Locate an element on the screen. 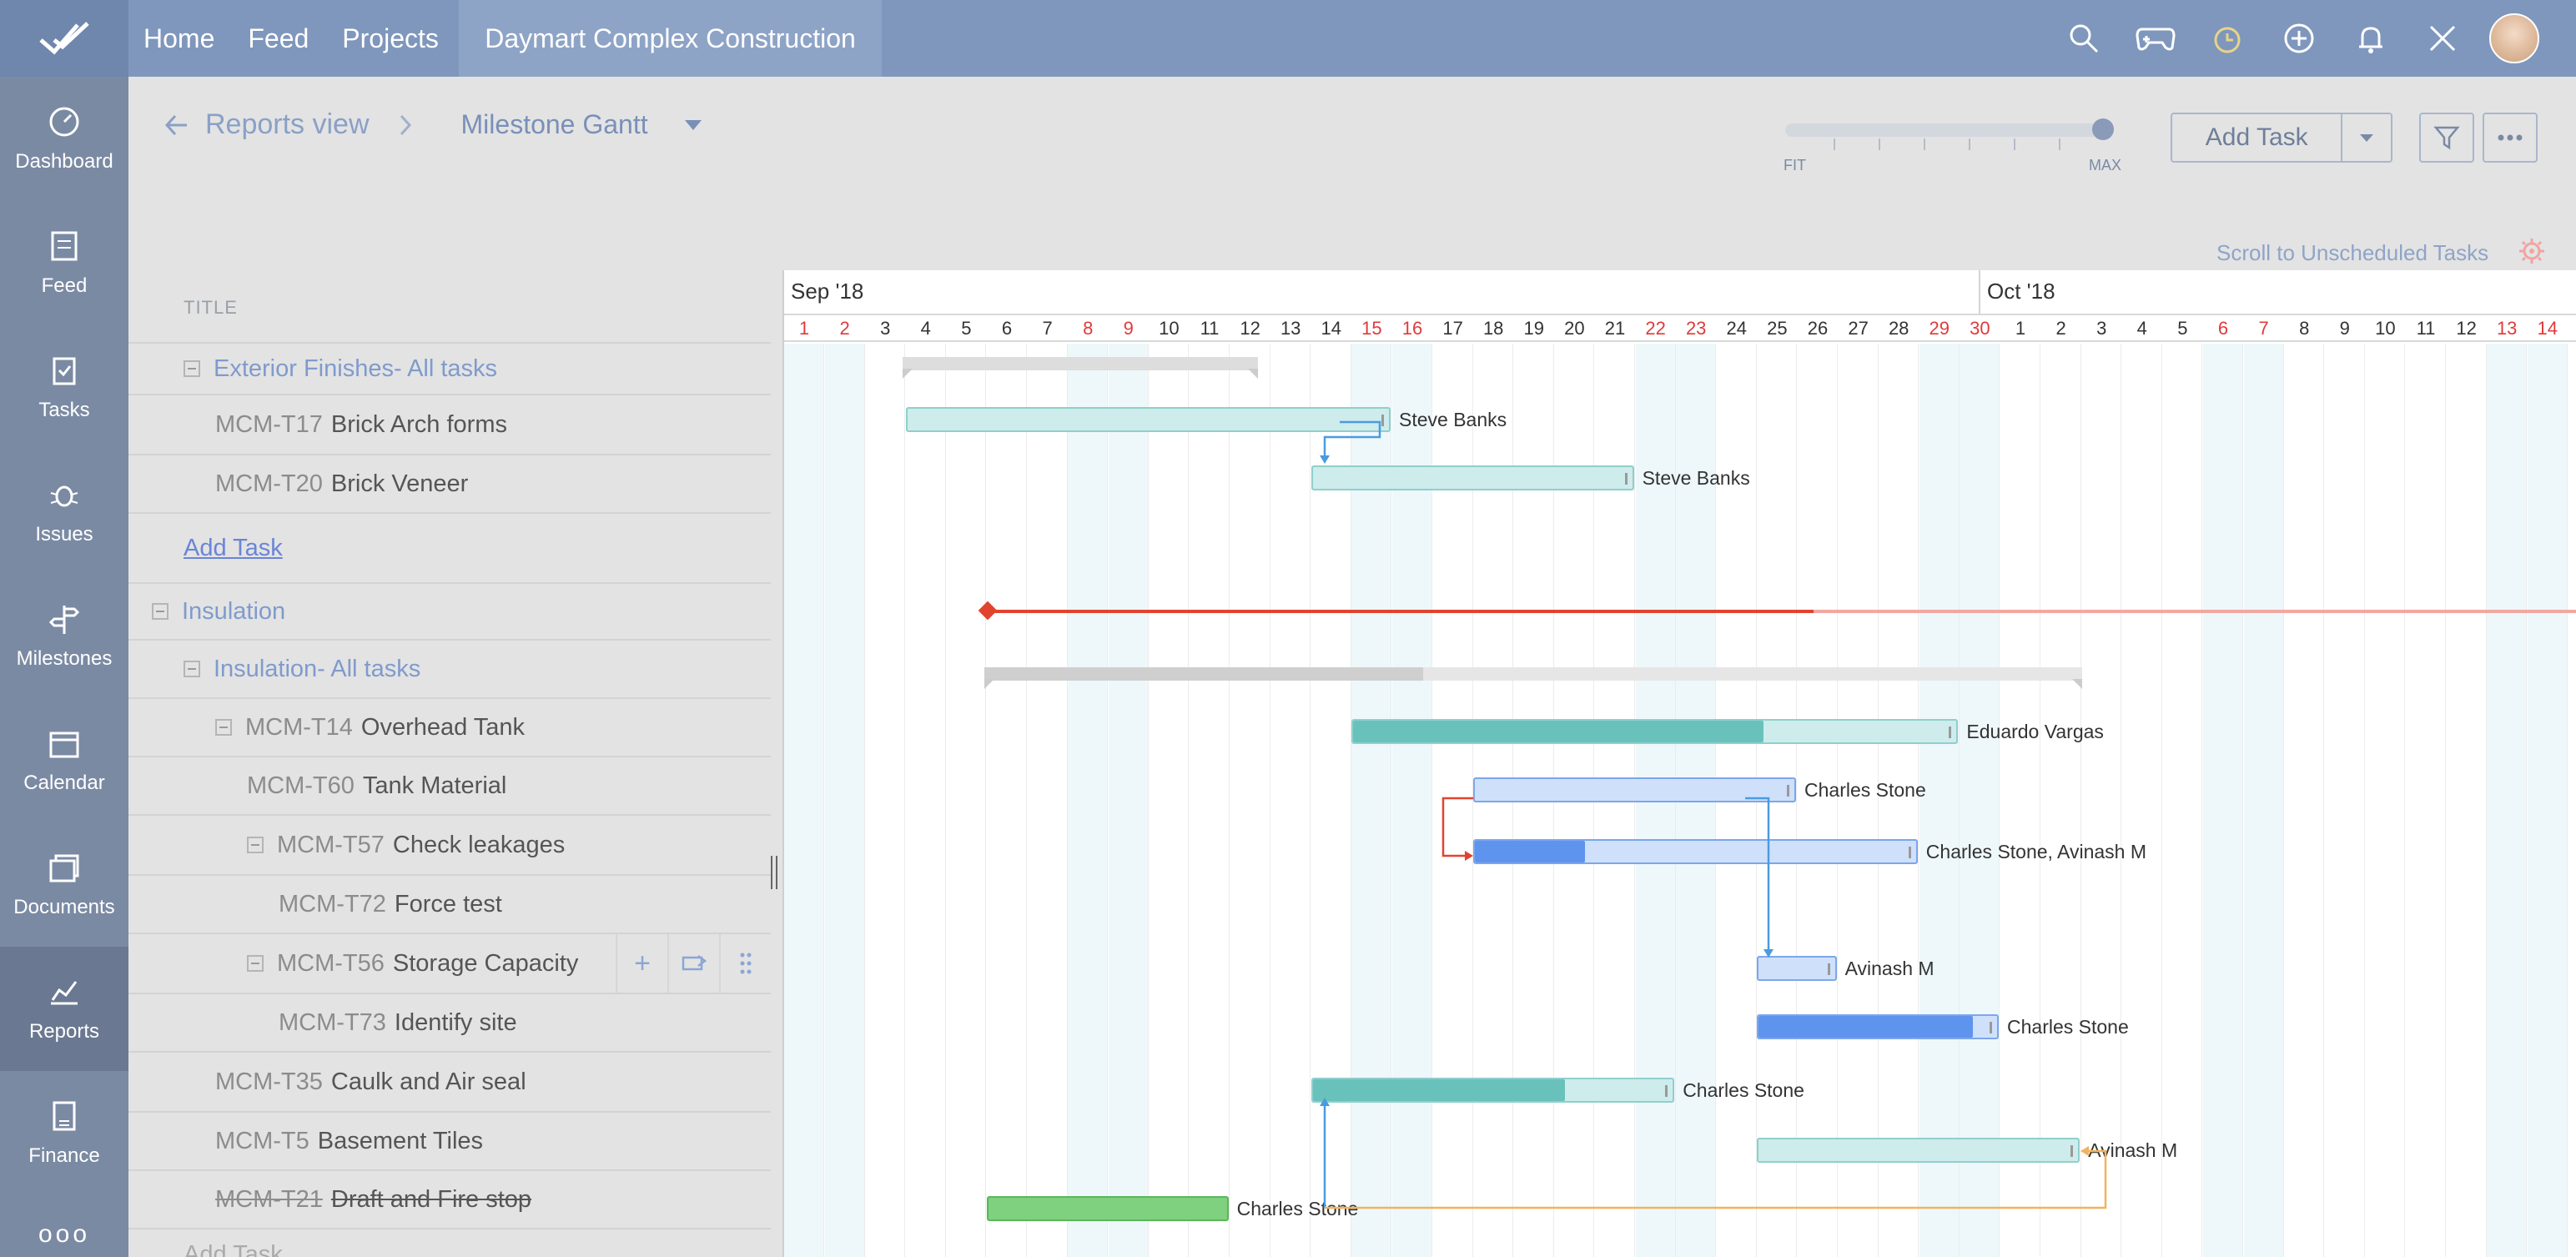 Image resolution: width=2576 pixels, height=1257 pixels. sidebar-item-issues: Issues is located at coordinates (64, 512).